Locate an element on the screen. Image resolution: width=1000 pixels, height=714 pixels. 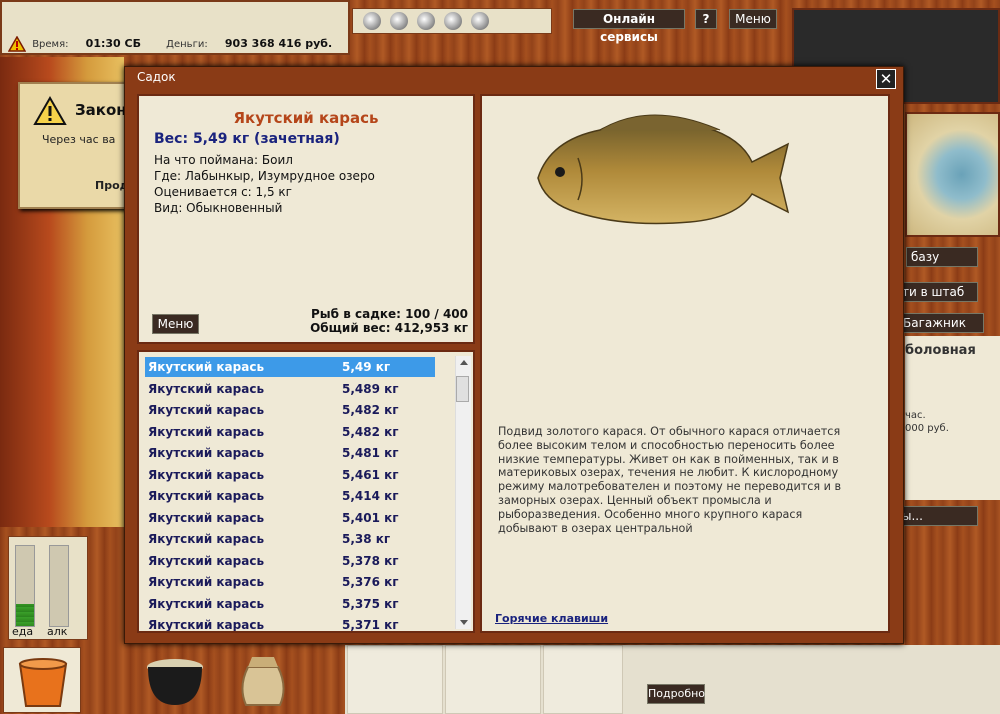
fish-list-row: Якутский карась 5,414 кг is located at coordinates (290, 496).